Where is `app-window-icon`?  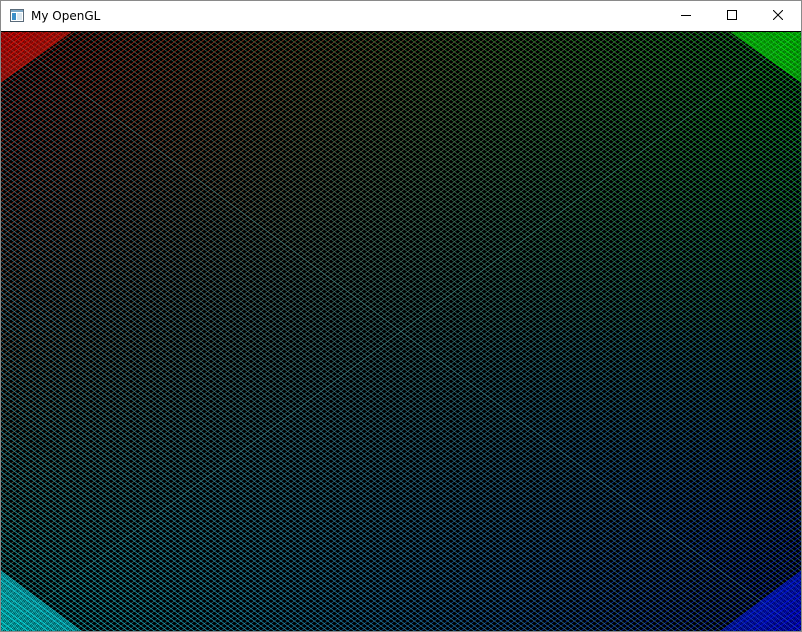
app-window-icon is located at coordinates (17, 15).